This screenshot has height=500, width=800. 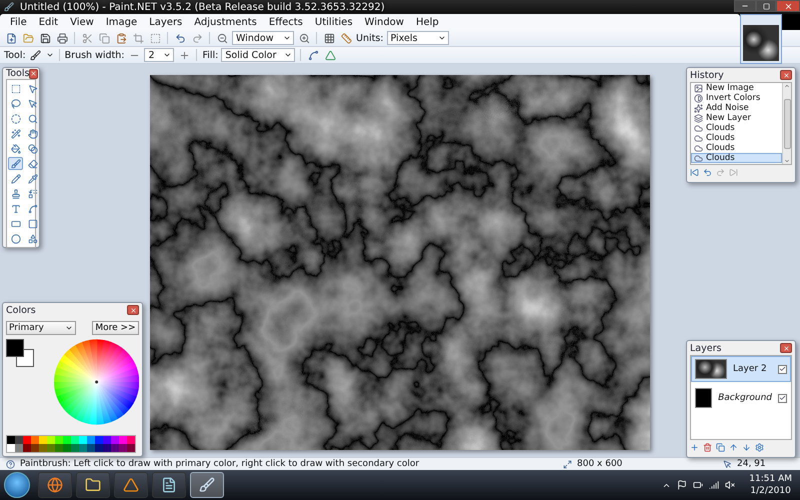 What do you see at coordinates (600, 464) in the screenshot?
I see `image-size: 800 x 600` at bounding box center [600, 464].